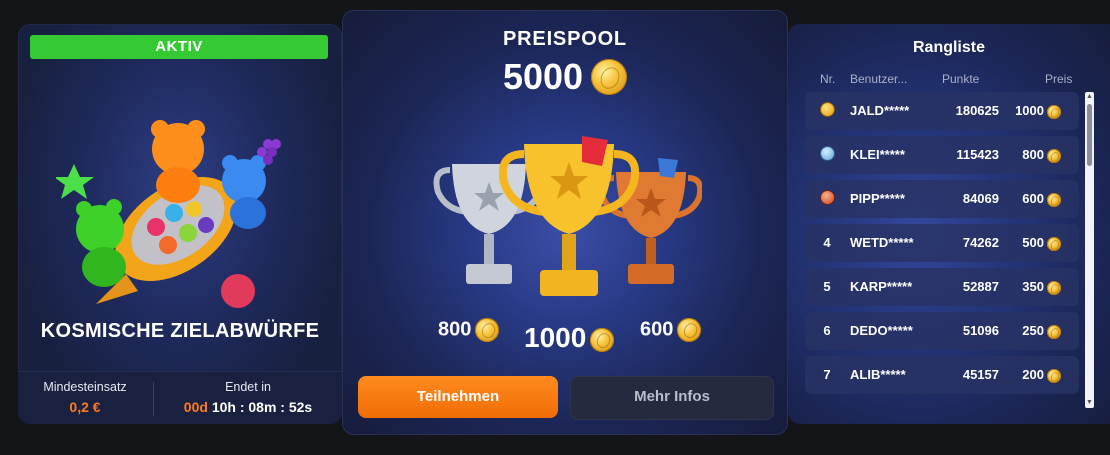  What do you see at coordinates (977, 154) in the screenshot?
I see `row-points: 115423` at bounding box center [977, 154].